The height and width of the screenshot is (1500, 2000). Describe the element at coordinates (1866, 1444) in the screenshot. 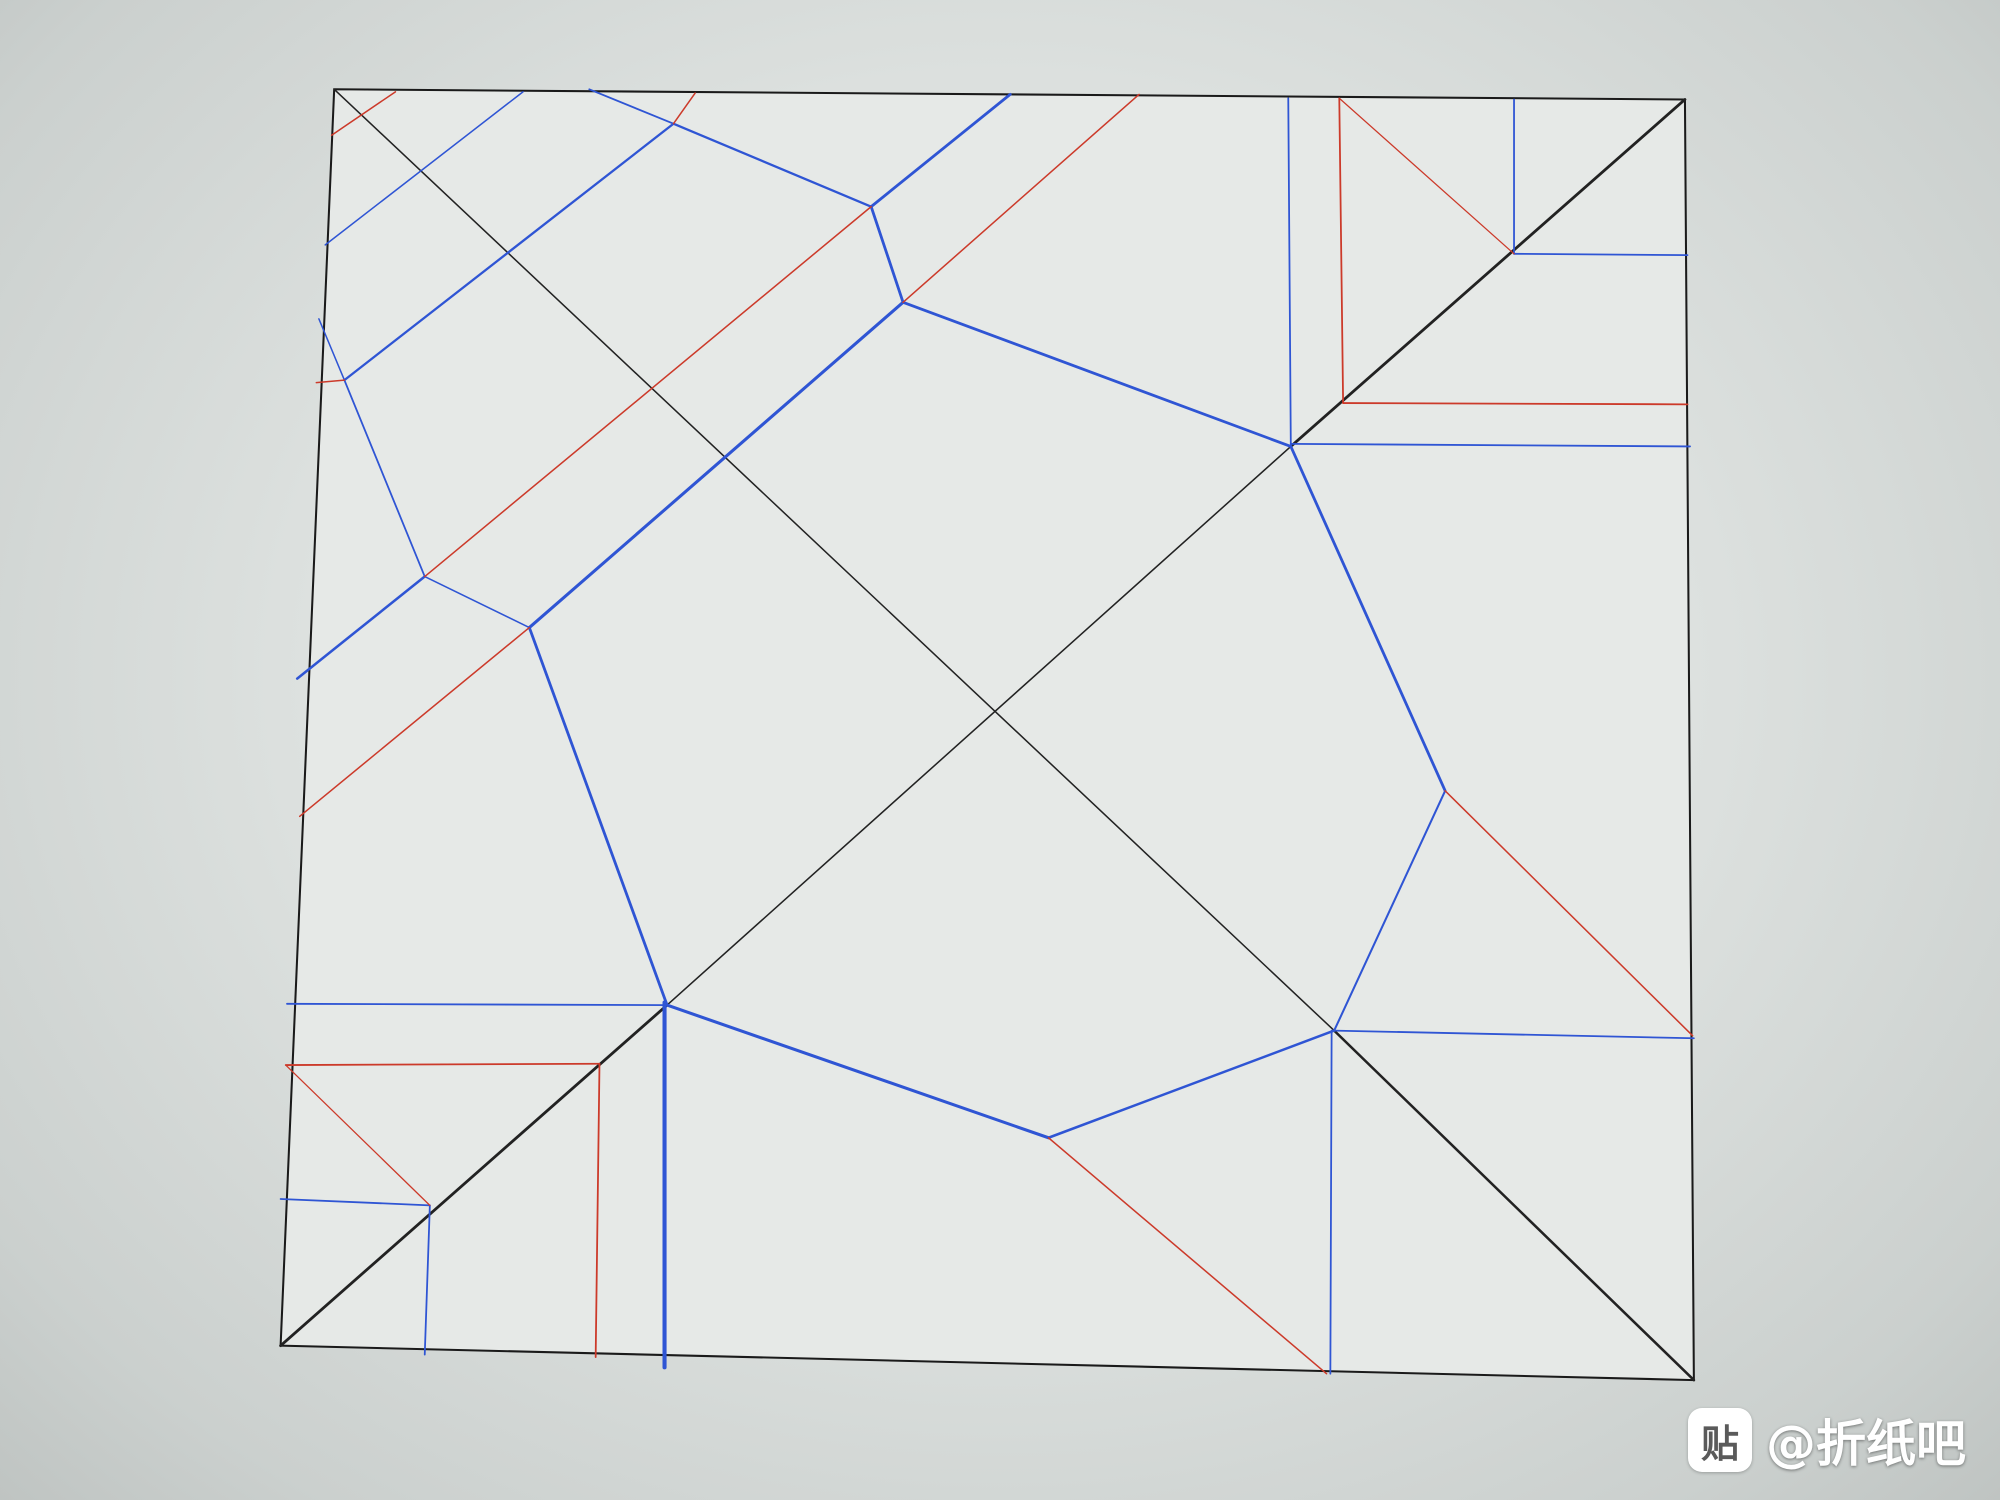

I see `watermark-text: @折纸吧` at that location.